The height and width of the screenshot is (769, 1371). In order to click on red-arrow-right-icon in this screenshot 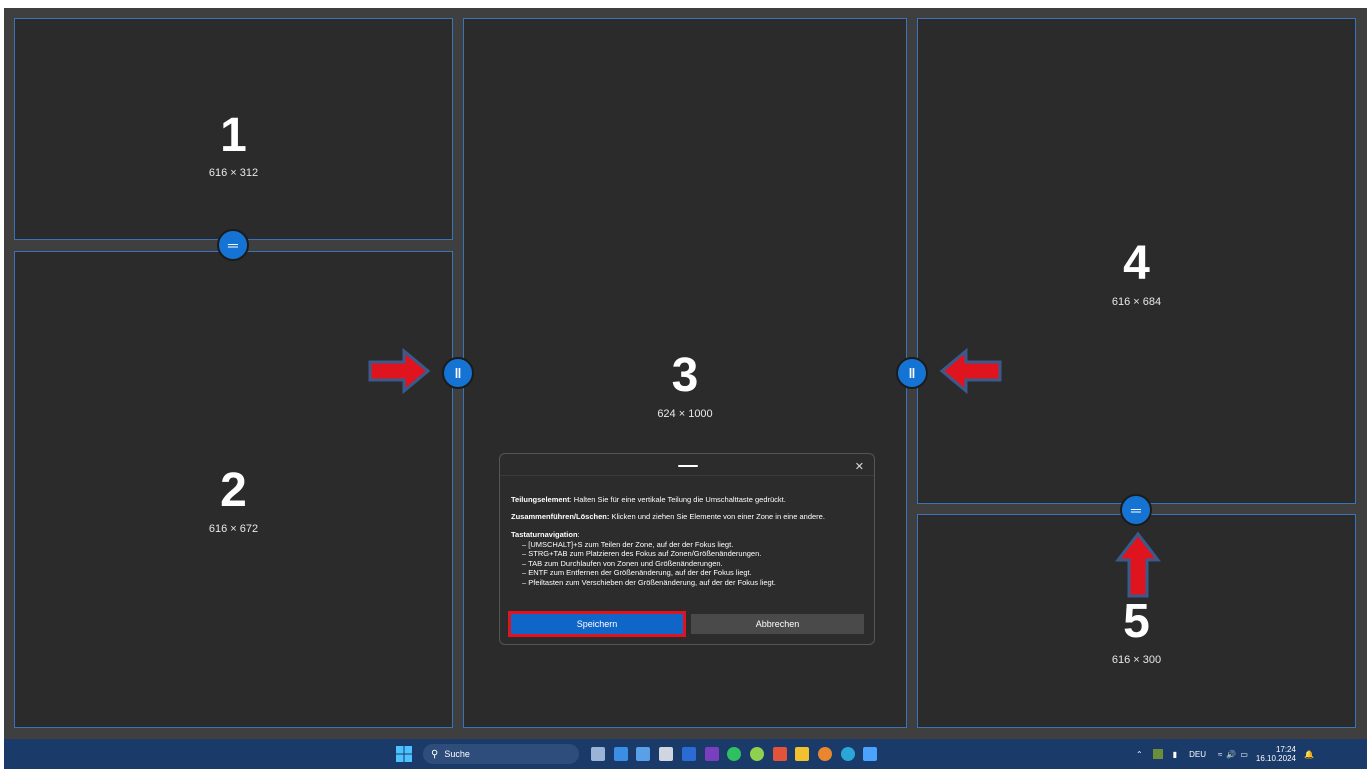, I will do `click(399, 371)`.